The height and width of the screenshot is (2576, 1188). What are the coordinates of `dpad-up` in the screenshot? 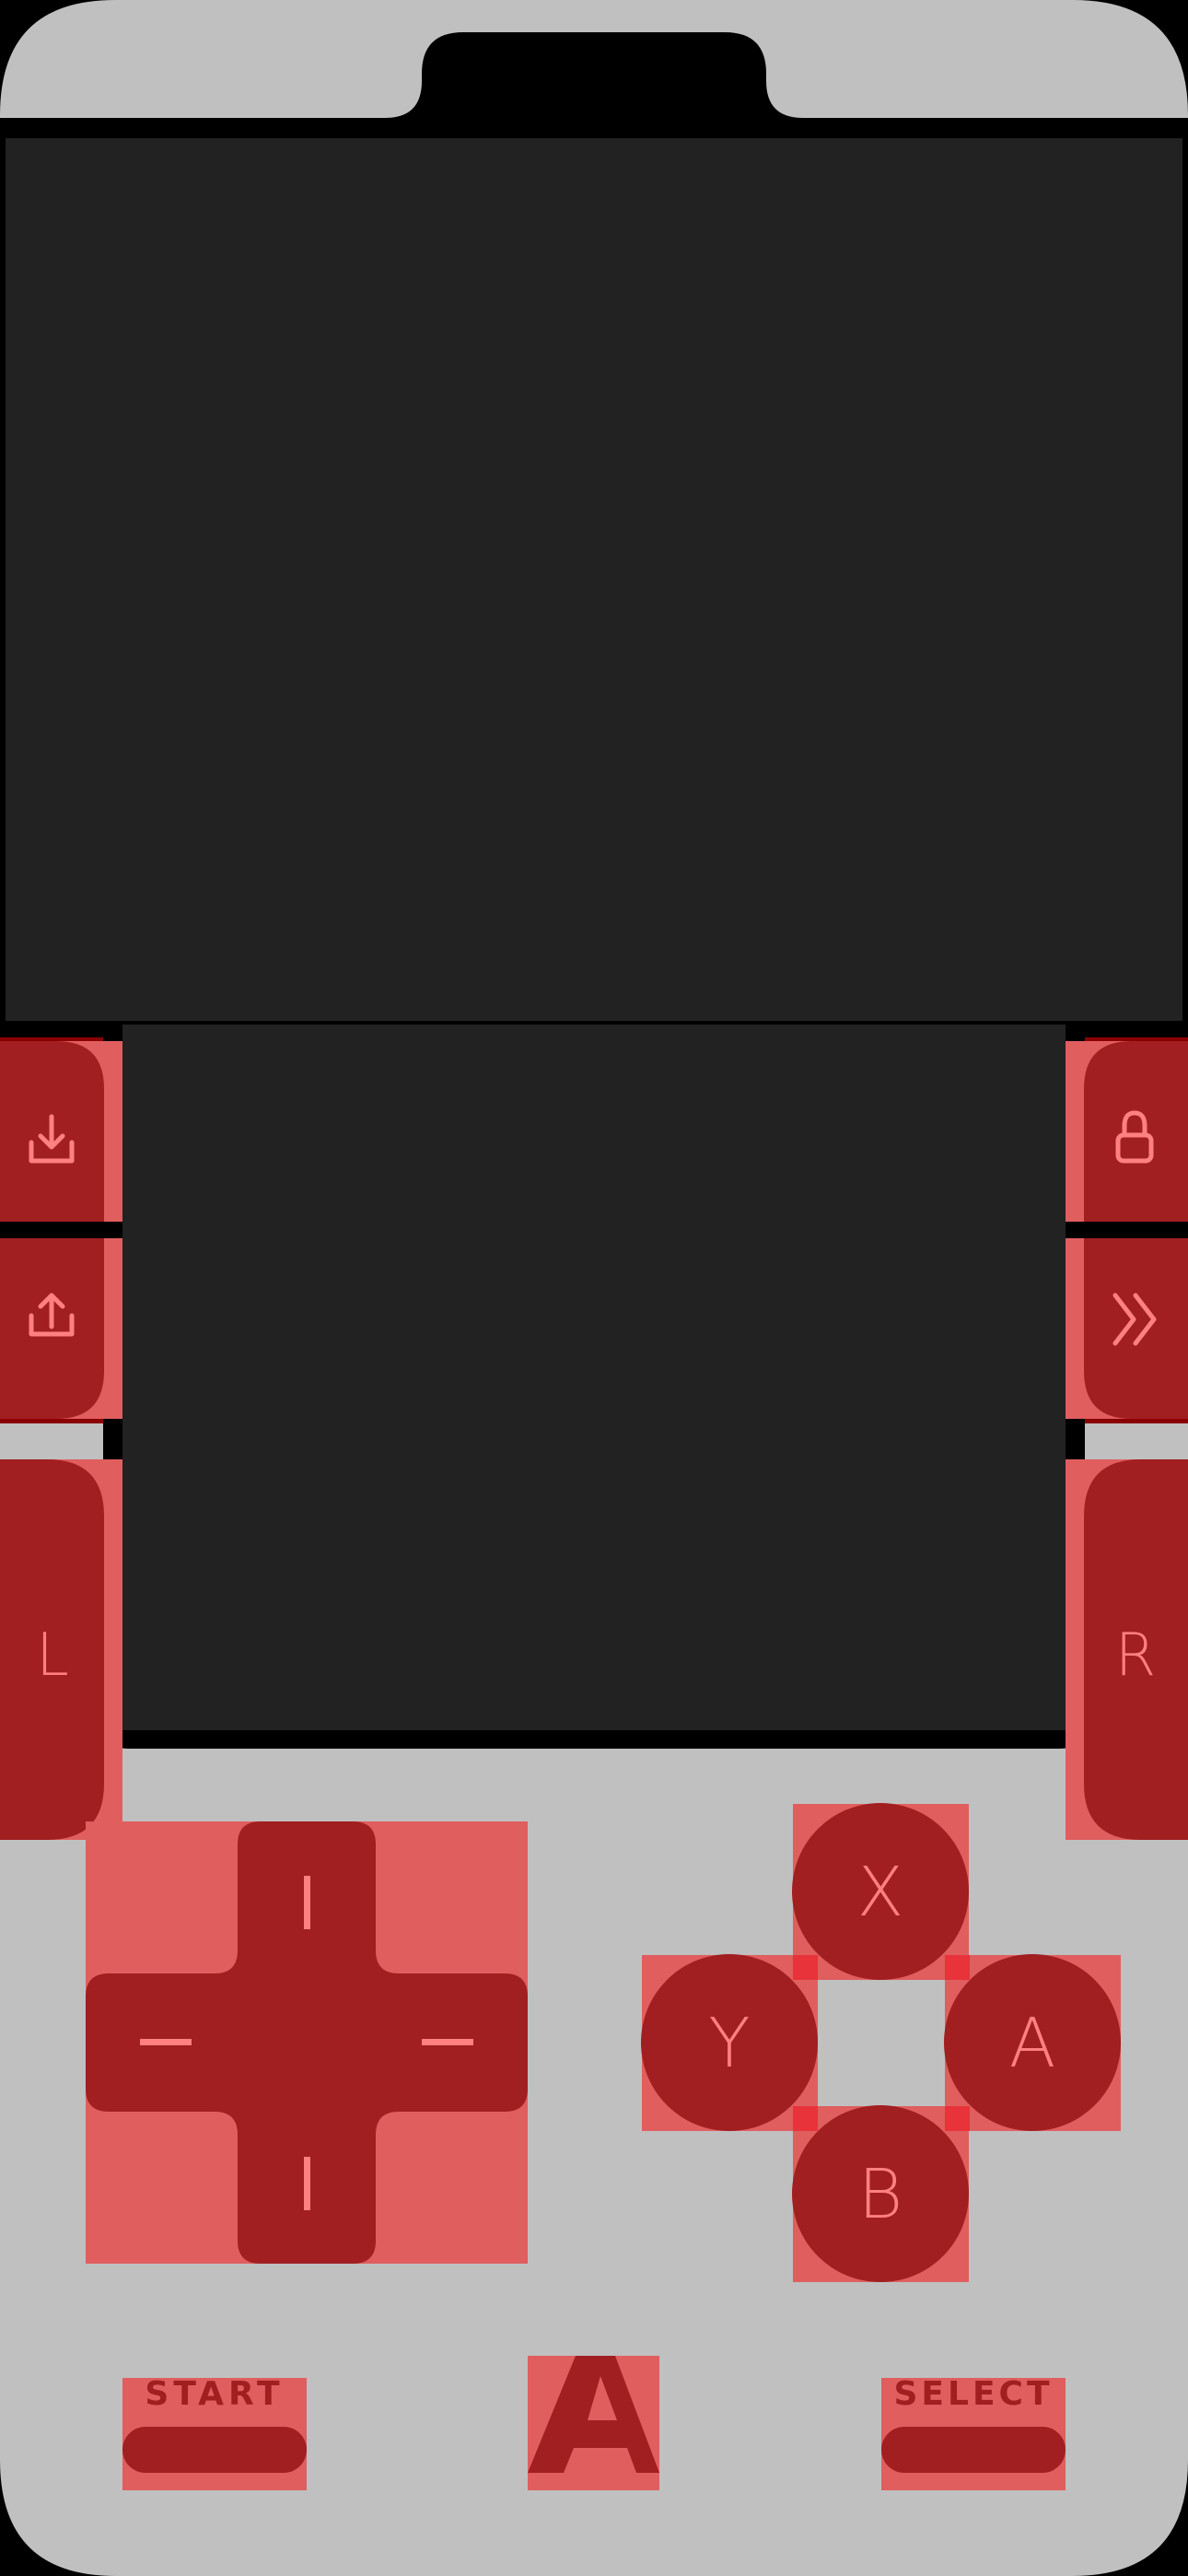 It's located at (307, 1902).